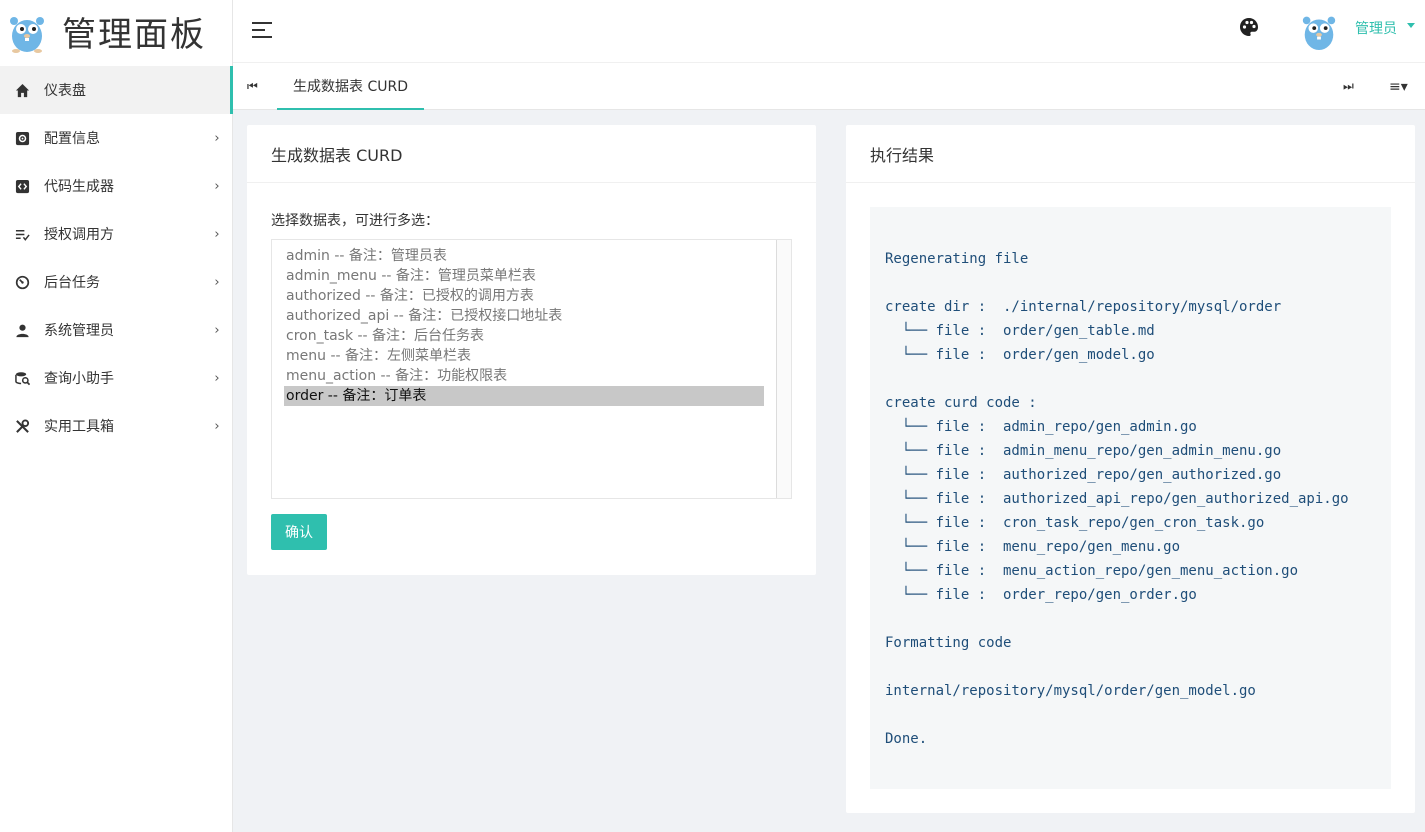 The image size is (1425, 832). What do you see at coordinates (1041, 427) in the screenshot?
I see `output-line: └── file : admin_repo/gen_admin.go` at bounding box center [1041, 427].